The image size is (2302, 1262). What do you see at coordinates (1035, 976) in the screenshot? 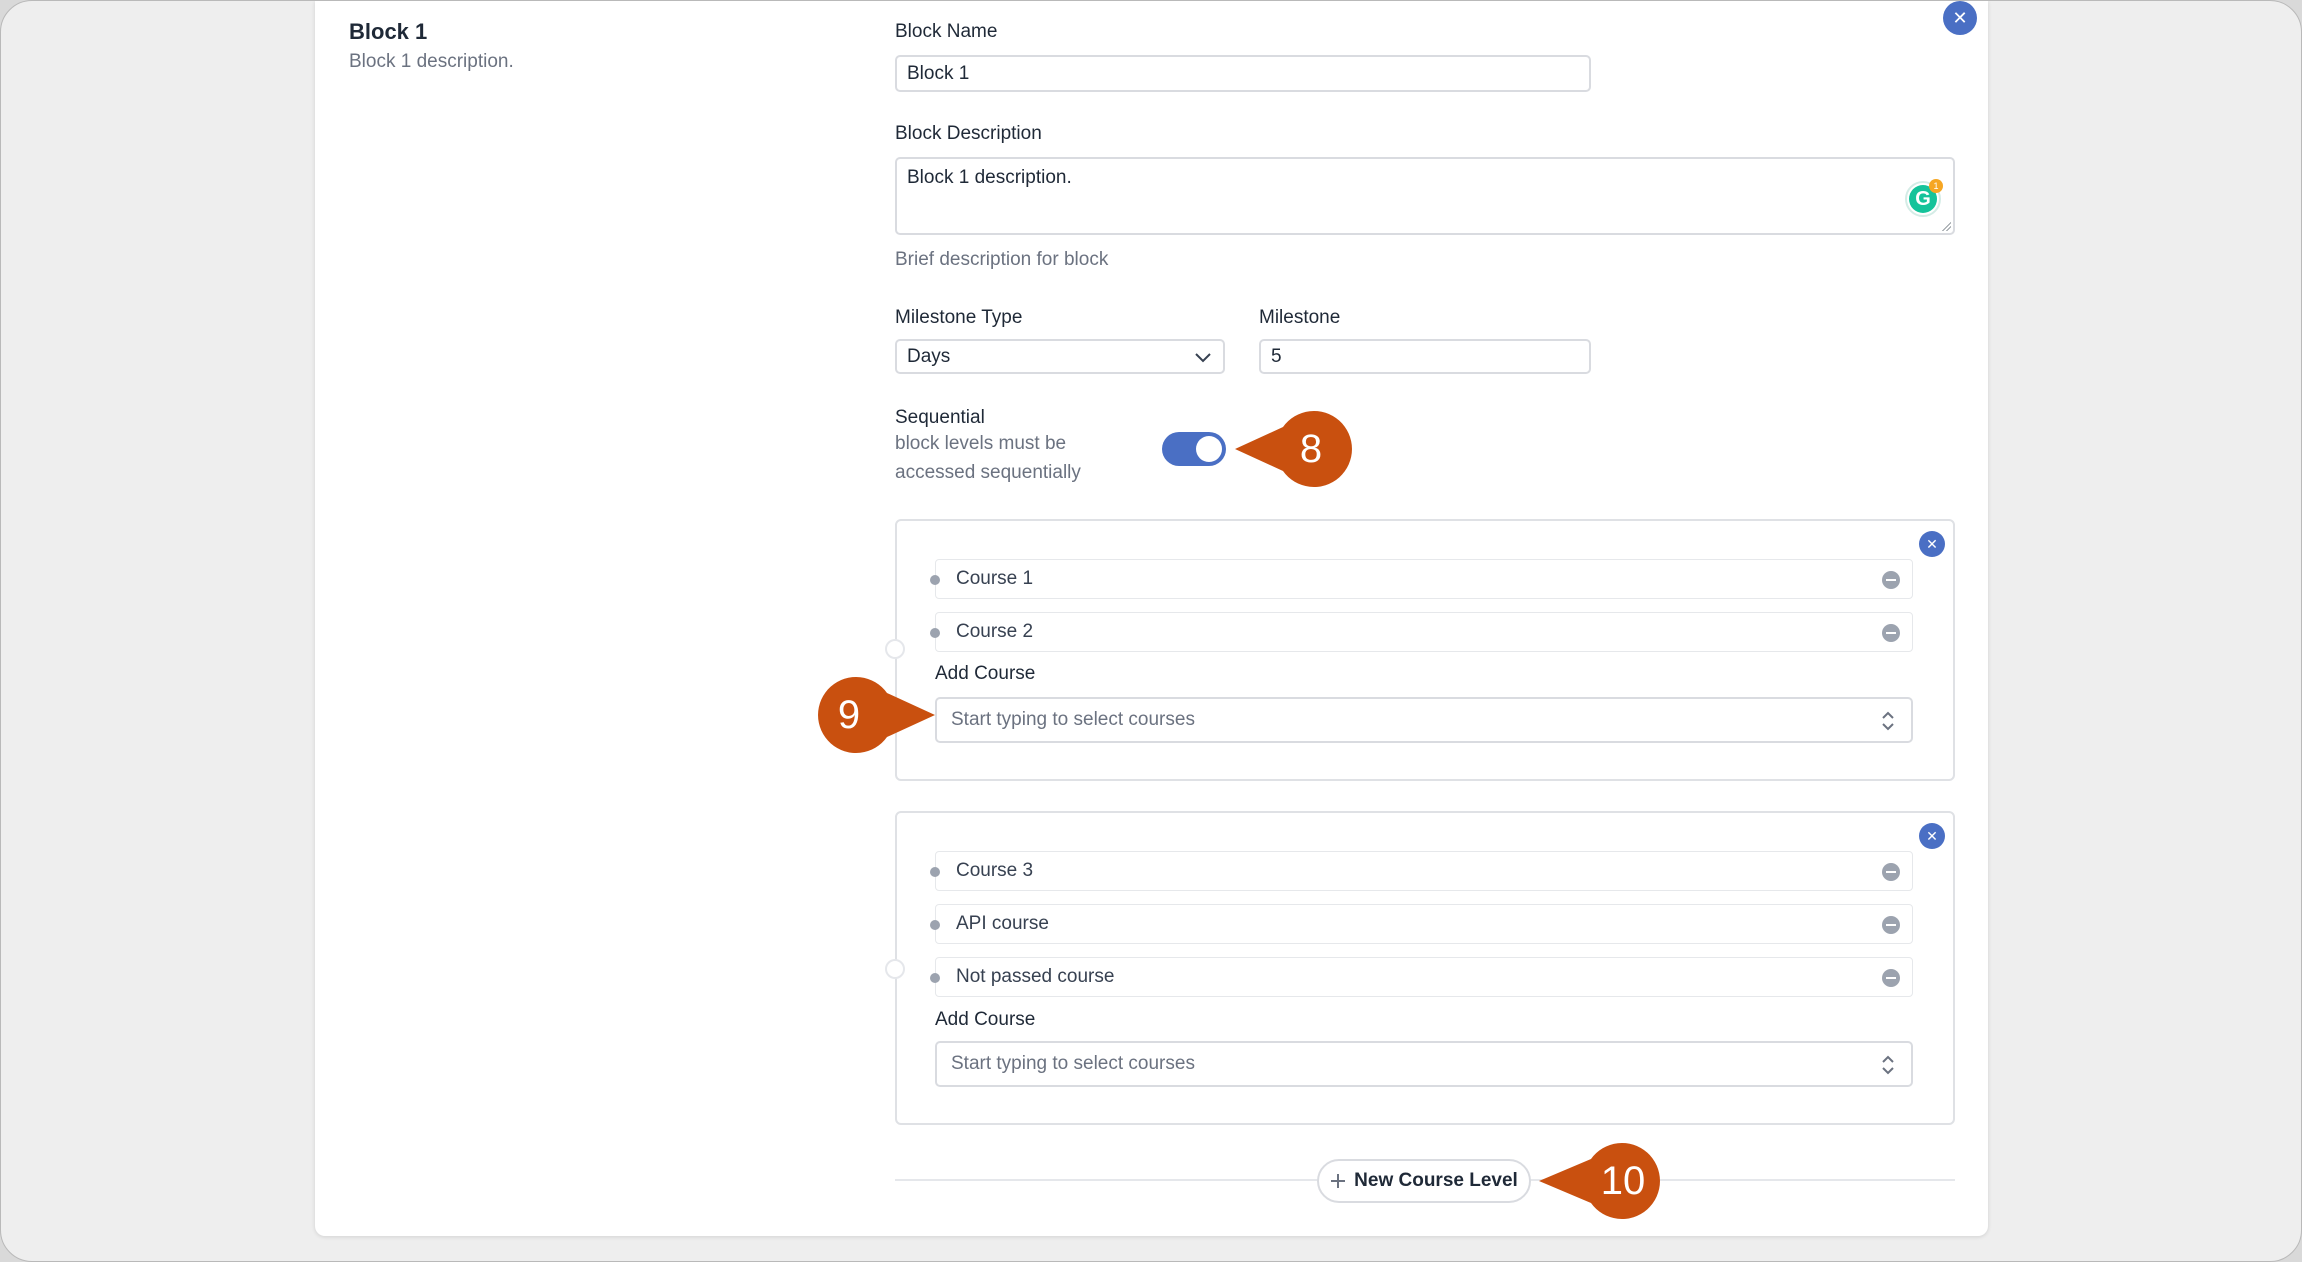
I see `course-name: Not passed course` at bounding box center [1035, 976].